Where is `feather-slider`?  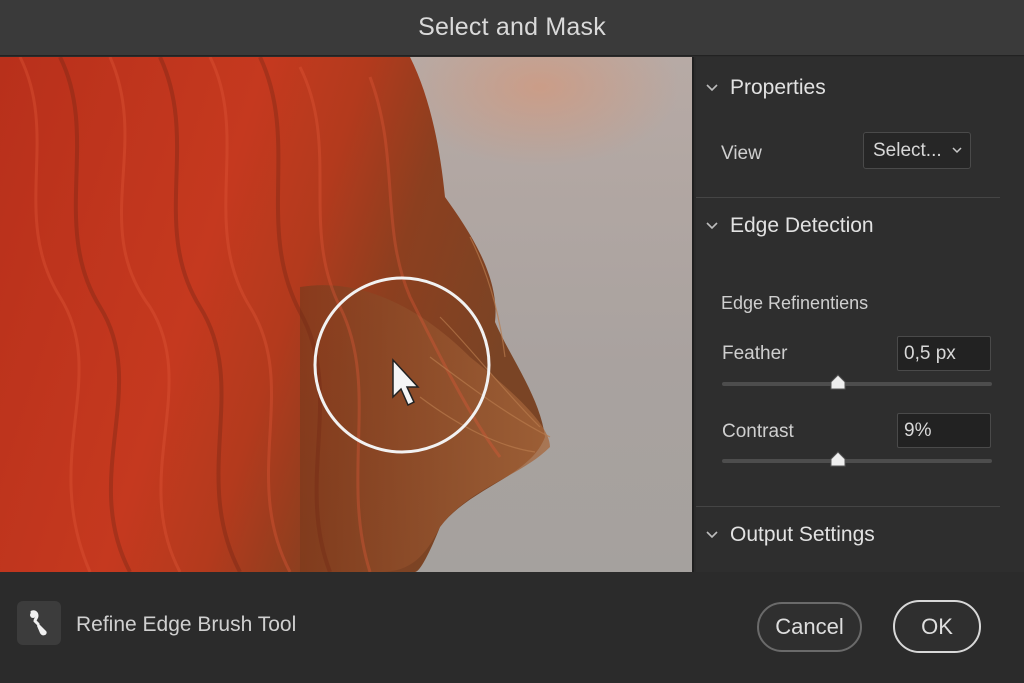 feather-slider is located at coordinates (857, 382).